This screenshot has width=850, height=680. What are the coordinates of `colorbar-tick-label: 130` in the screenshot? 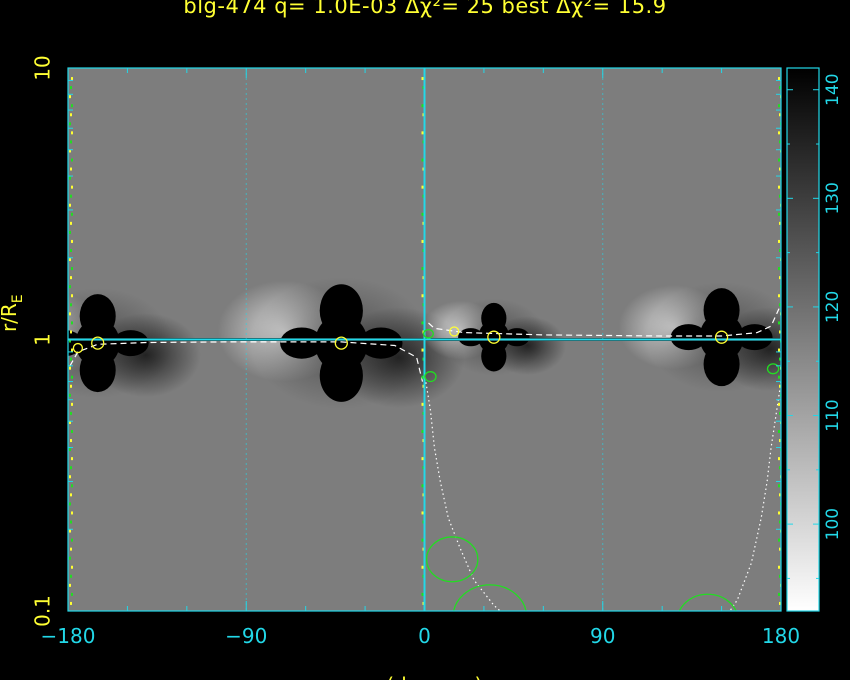 It's located at (833, 198).